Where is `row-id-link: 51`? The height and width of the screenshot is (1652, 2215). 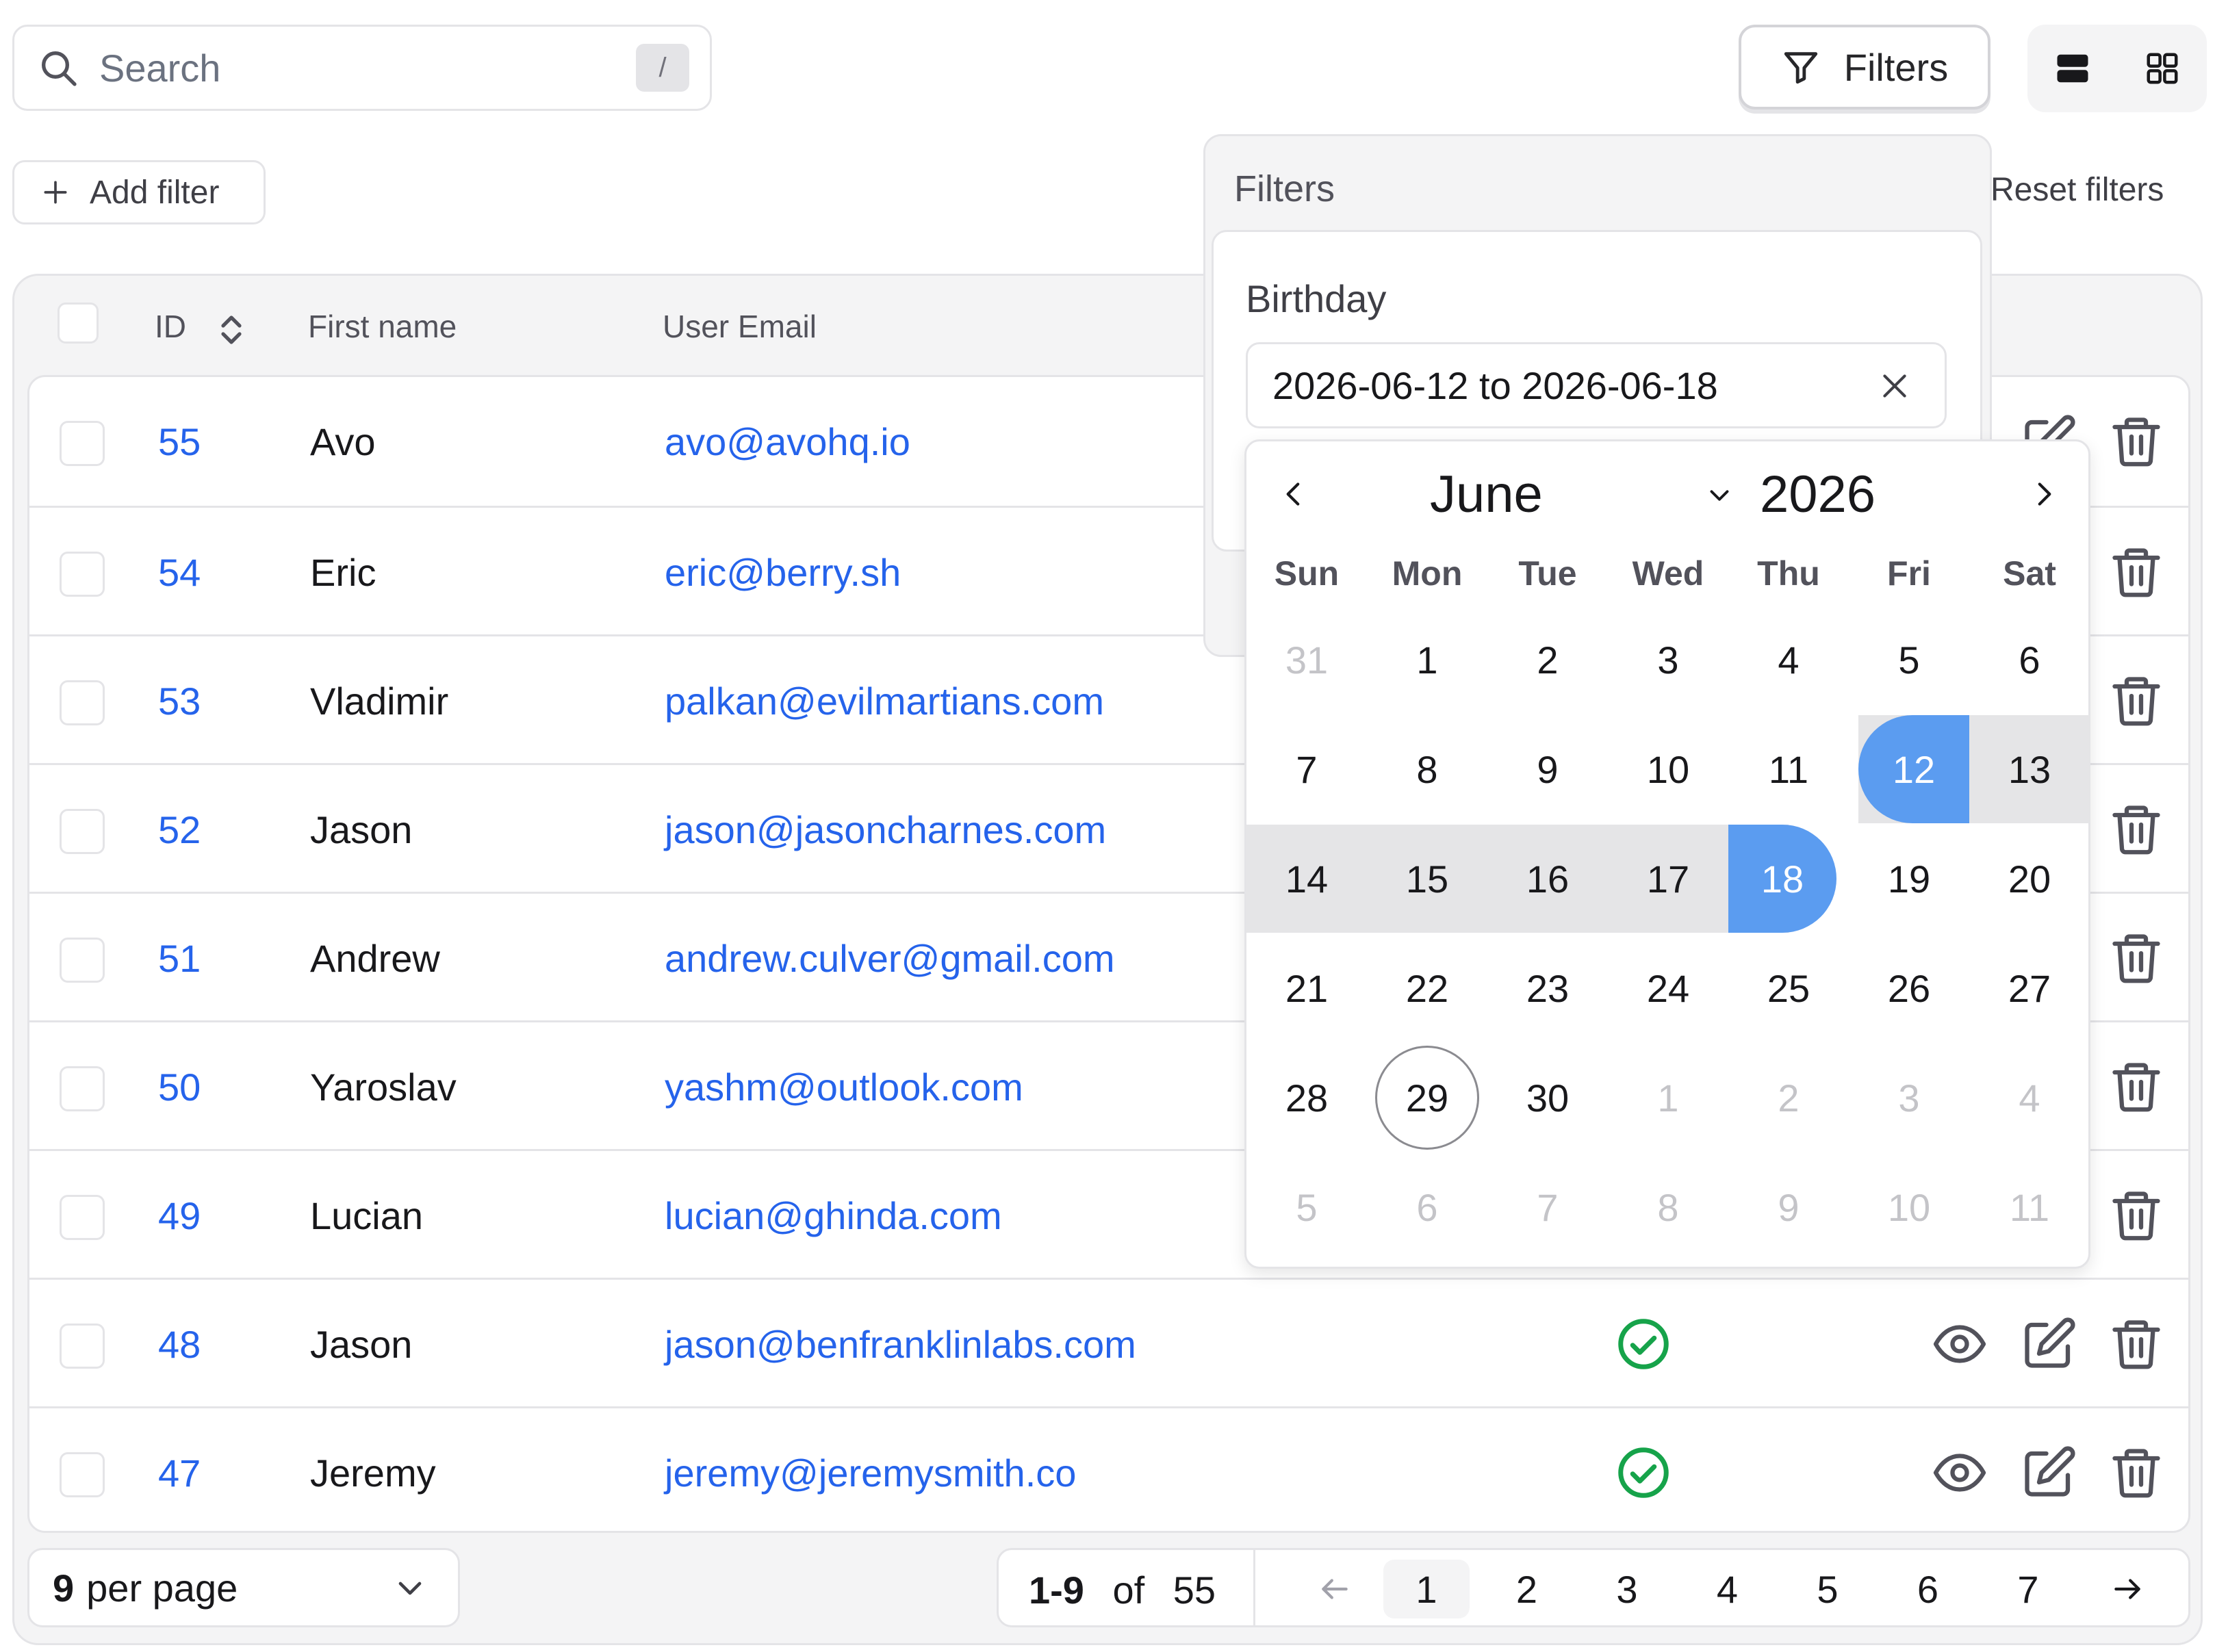
row-id-link: 51 is located at coordinates (179, 958).